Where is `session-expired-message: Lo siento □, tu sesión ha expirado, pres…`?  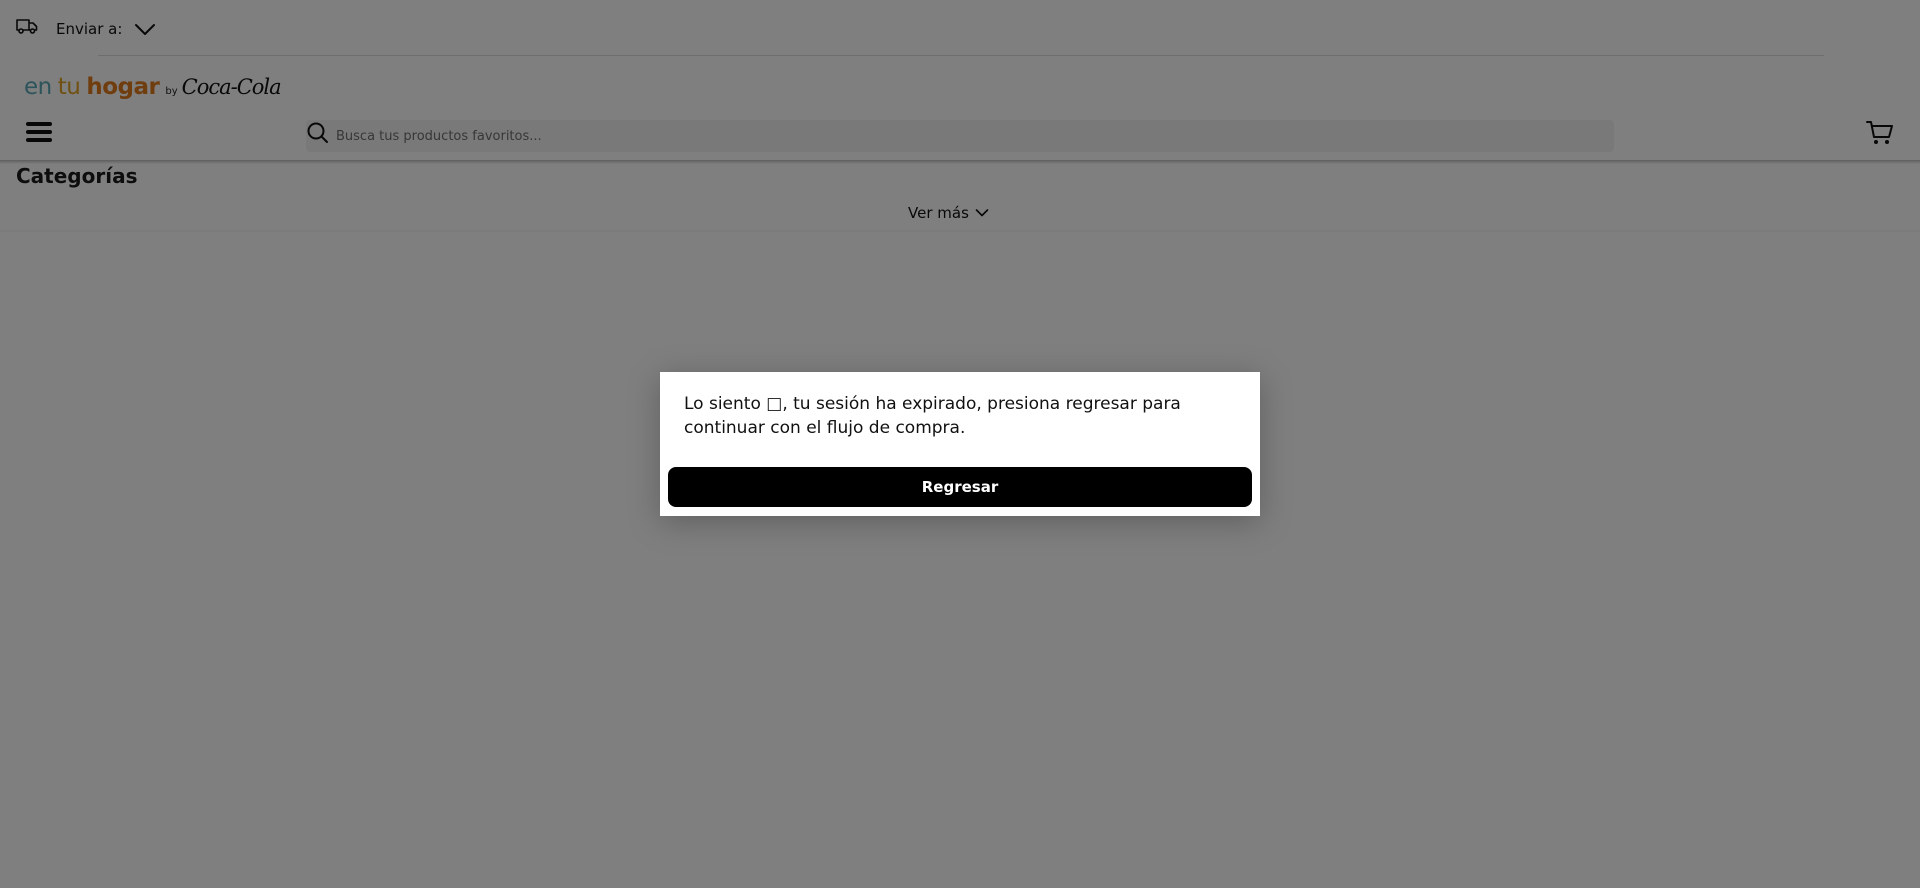 session-expired-message: Lo siento □, tu sesión ha expirado, pres… is located at coordinates (932, 416).